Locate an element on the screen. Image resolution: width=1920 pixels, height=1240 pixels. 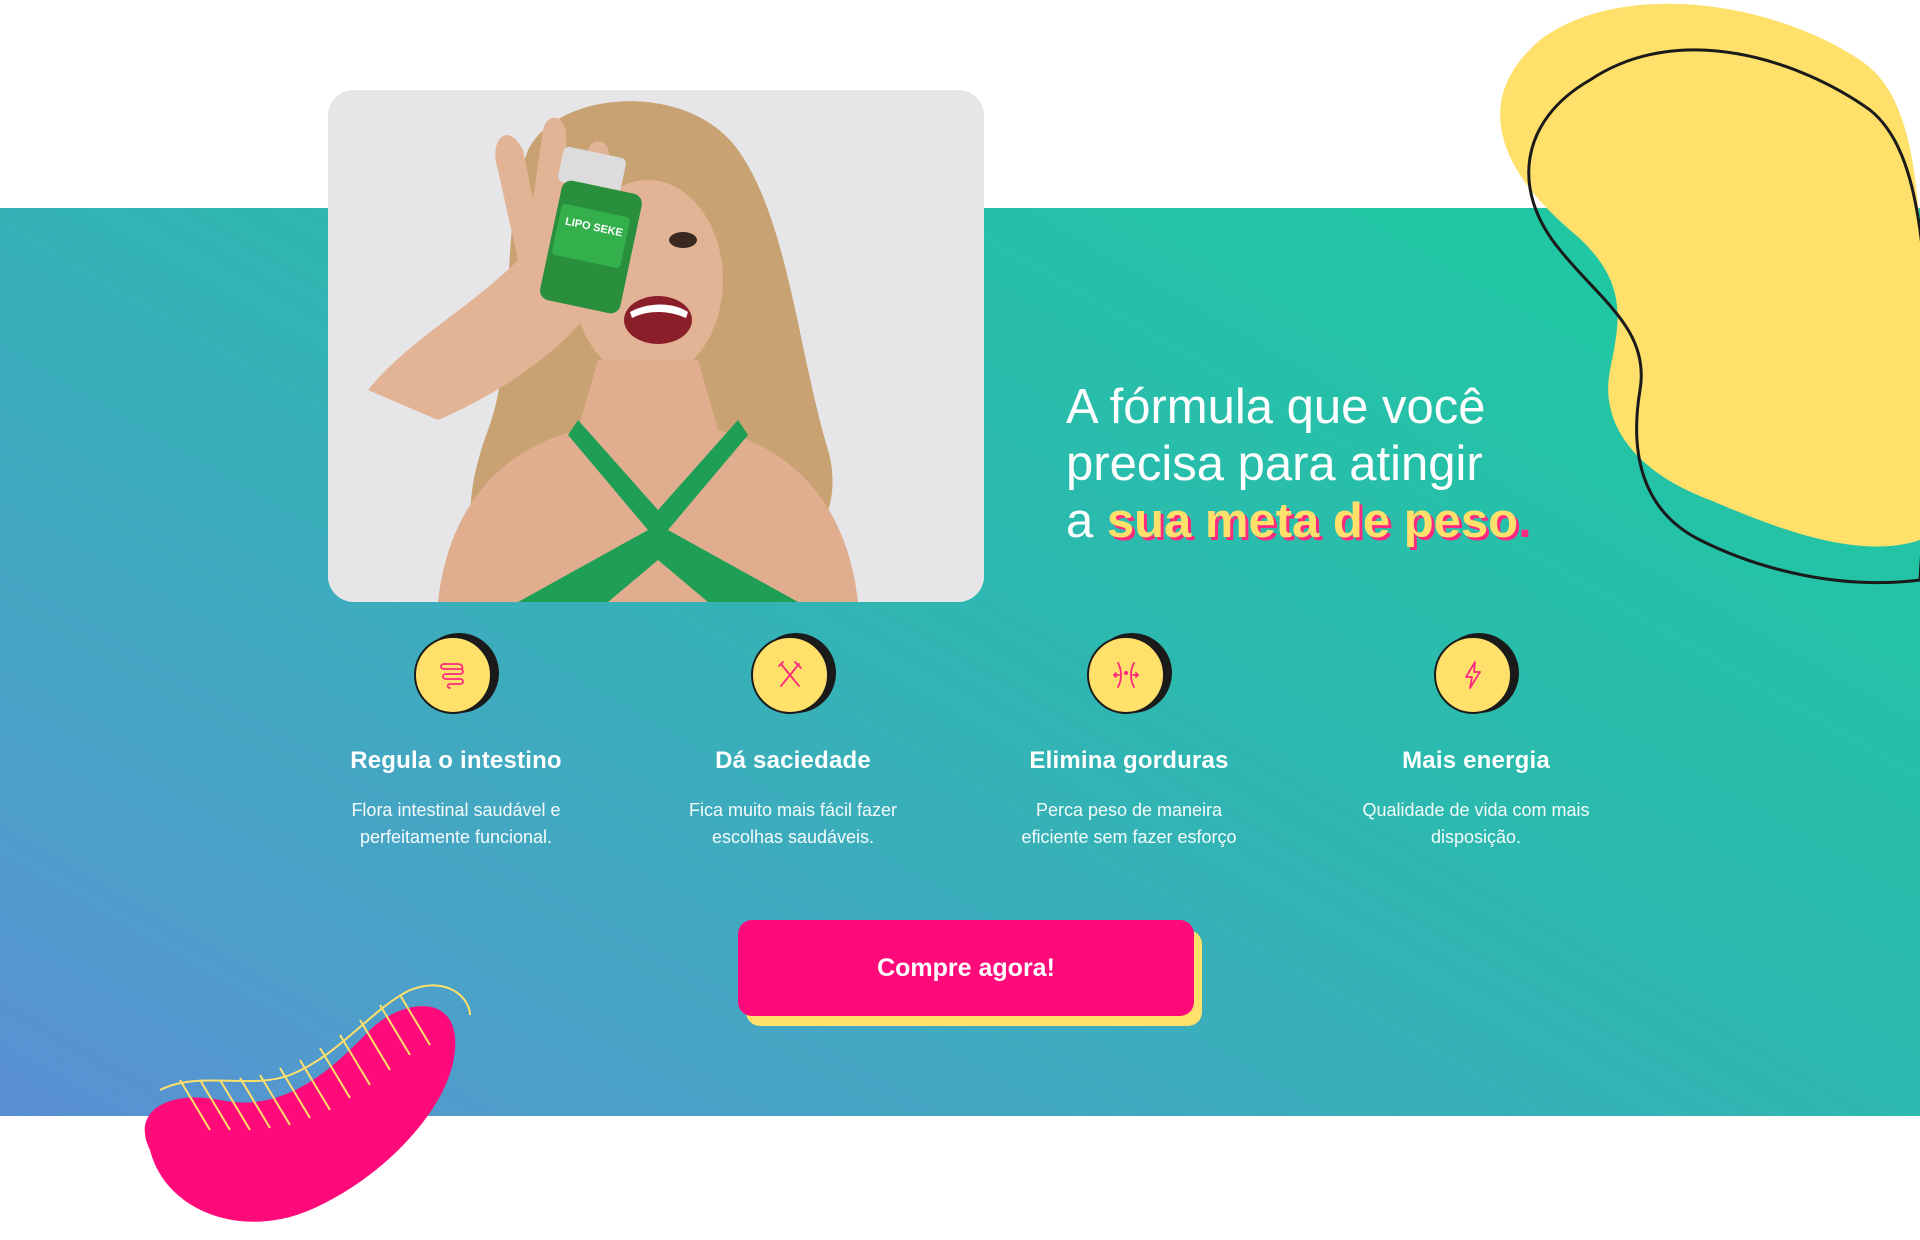
headline-highlight: sua meta de peso is located at coordinates (1312, 520).